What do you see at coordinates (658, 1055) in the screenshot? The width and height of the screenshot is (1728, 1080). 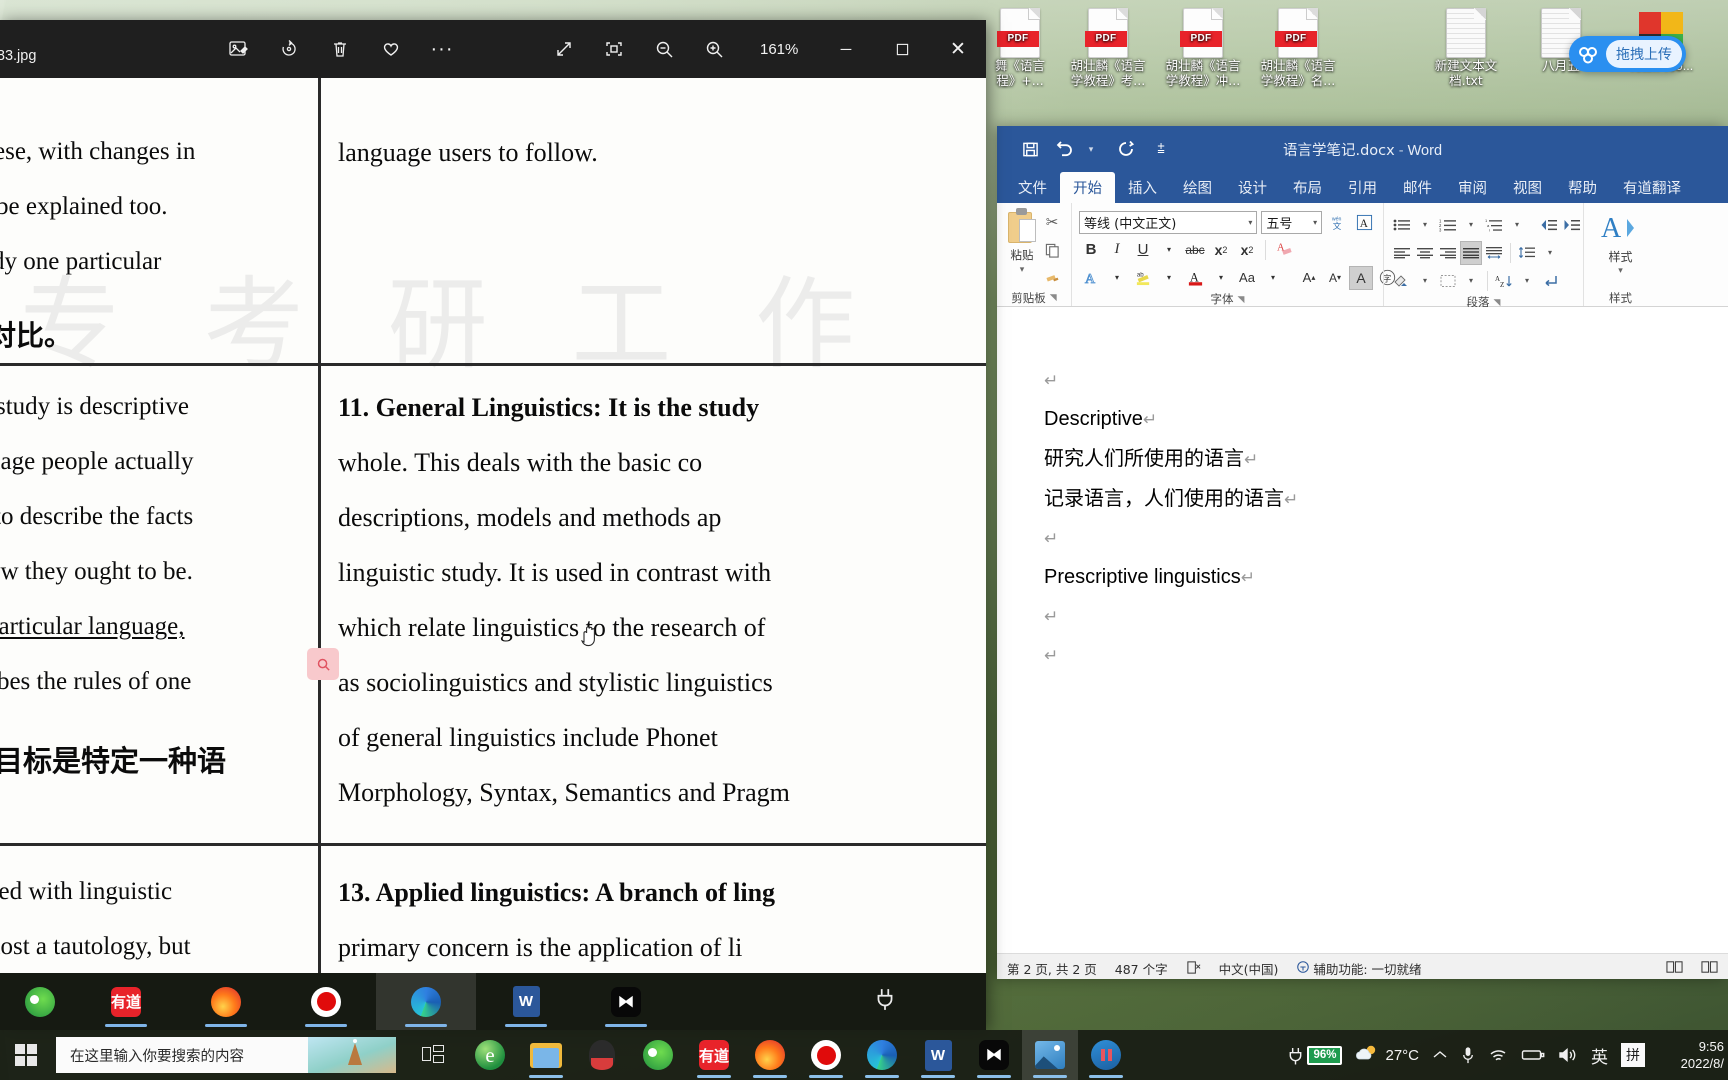 I see `taskbar-item-parrot-dictionary` at bounding box center [658, 1055].